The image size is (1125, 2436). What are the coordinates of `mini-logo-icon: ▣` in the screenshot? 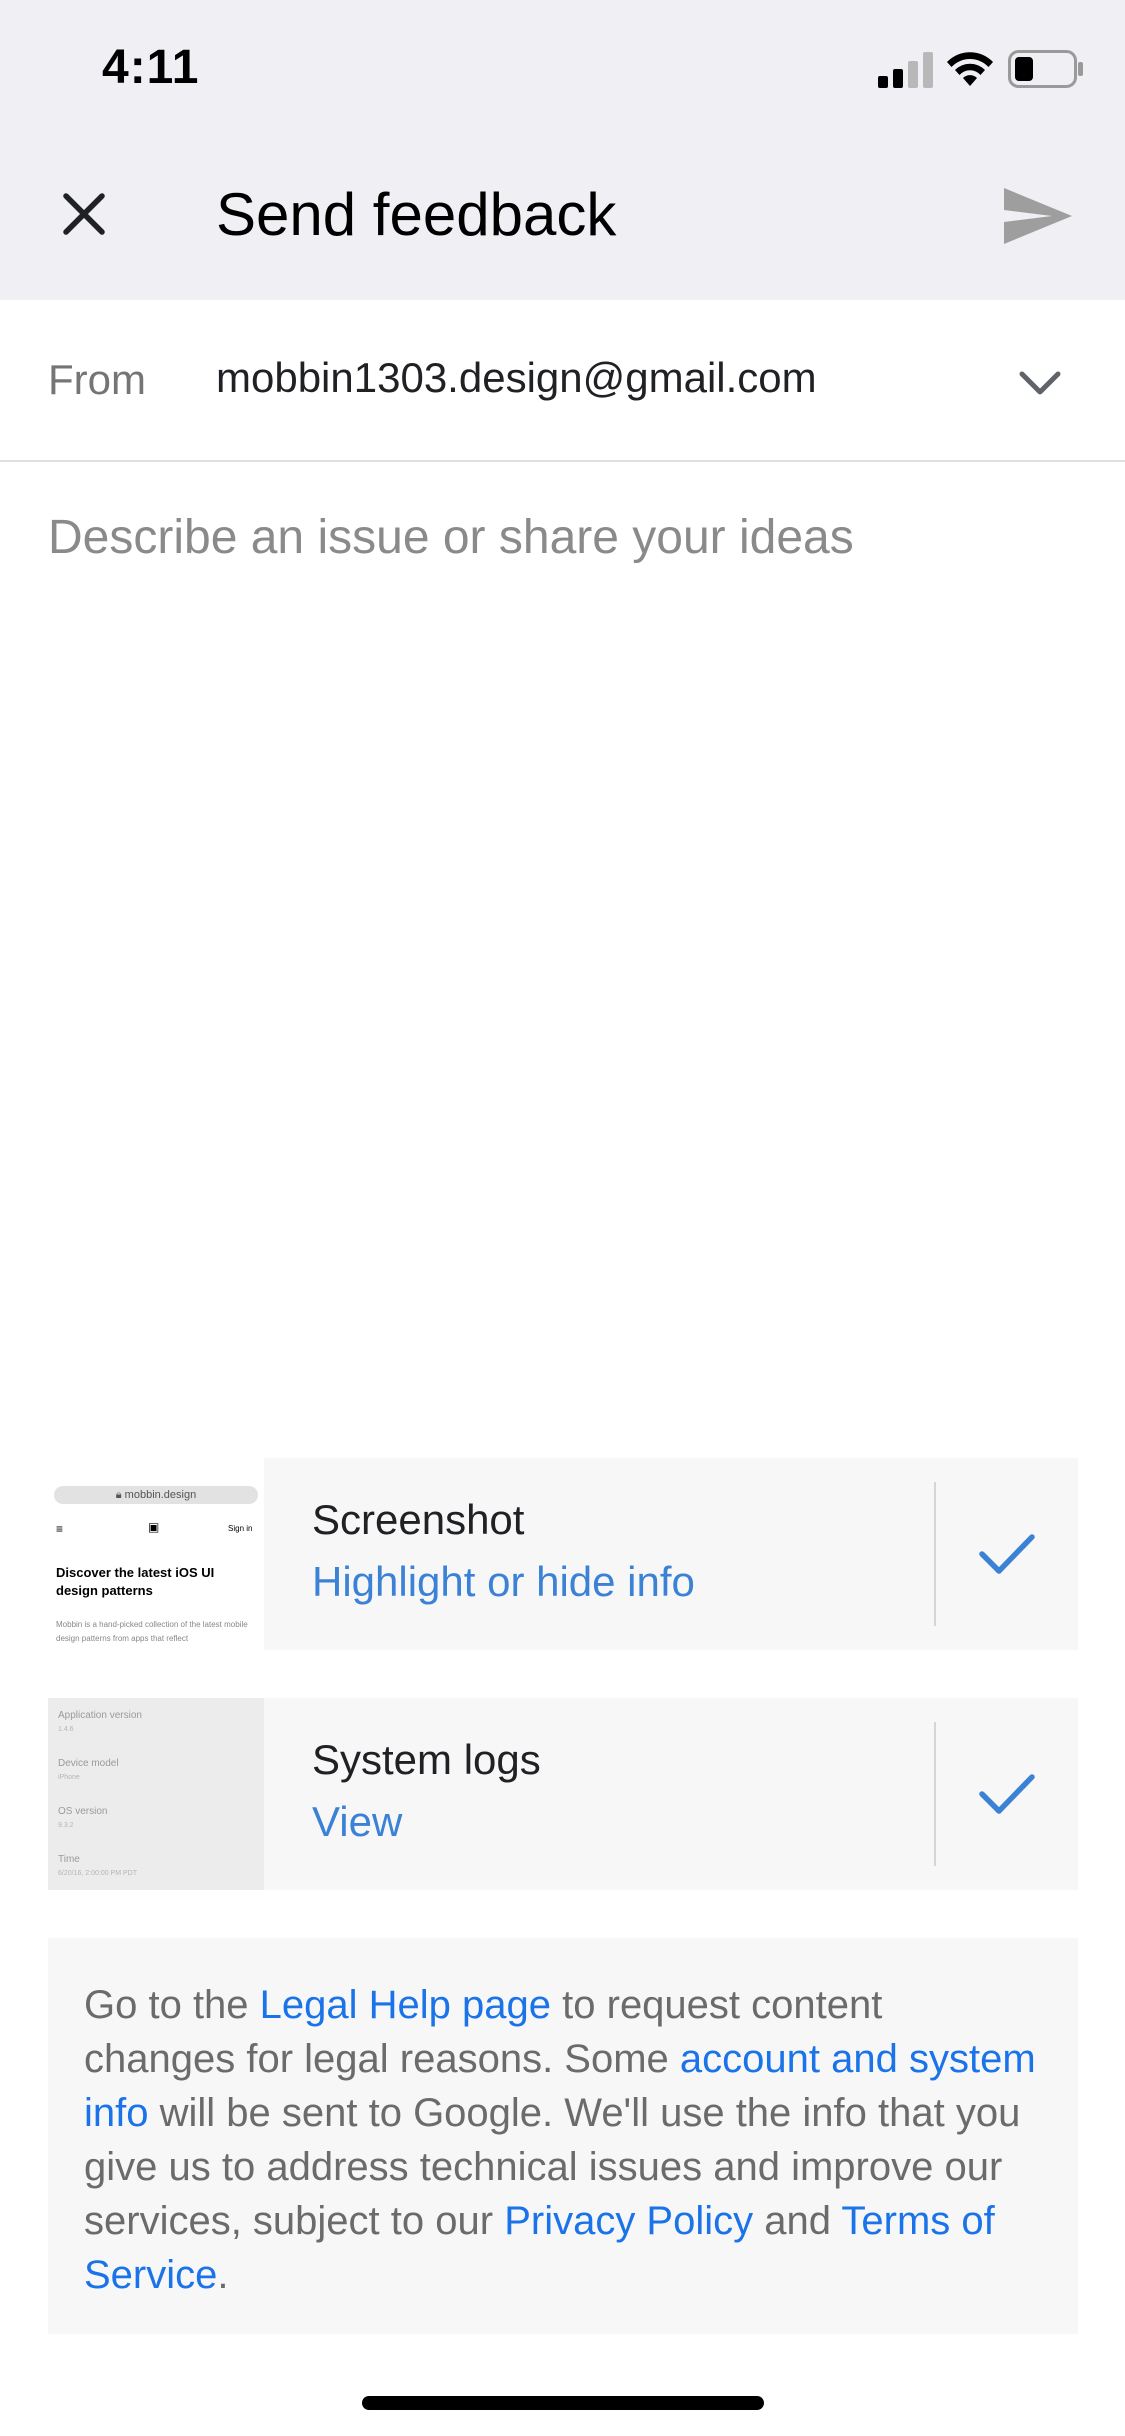 It's located at (154, 1527).